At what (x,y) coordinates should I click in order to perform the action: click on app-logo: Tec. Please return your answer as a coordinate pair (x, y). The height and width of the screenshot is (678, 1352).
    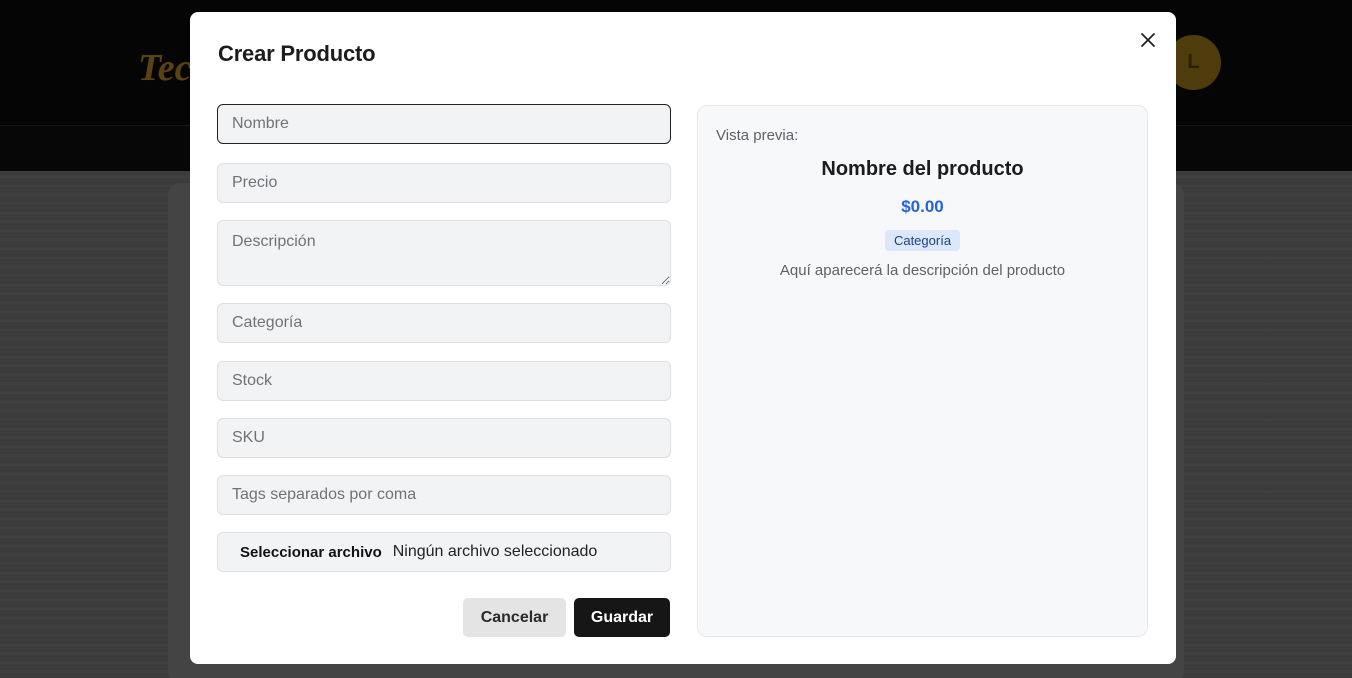
    Looking at the image, I should click on (165, 68).